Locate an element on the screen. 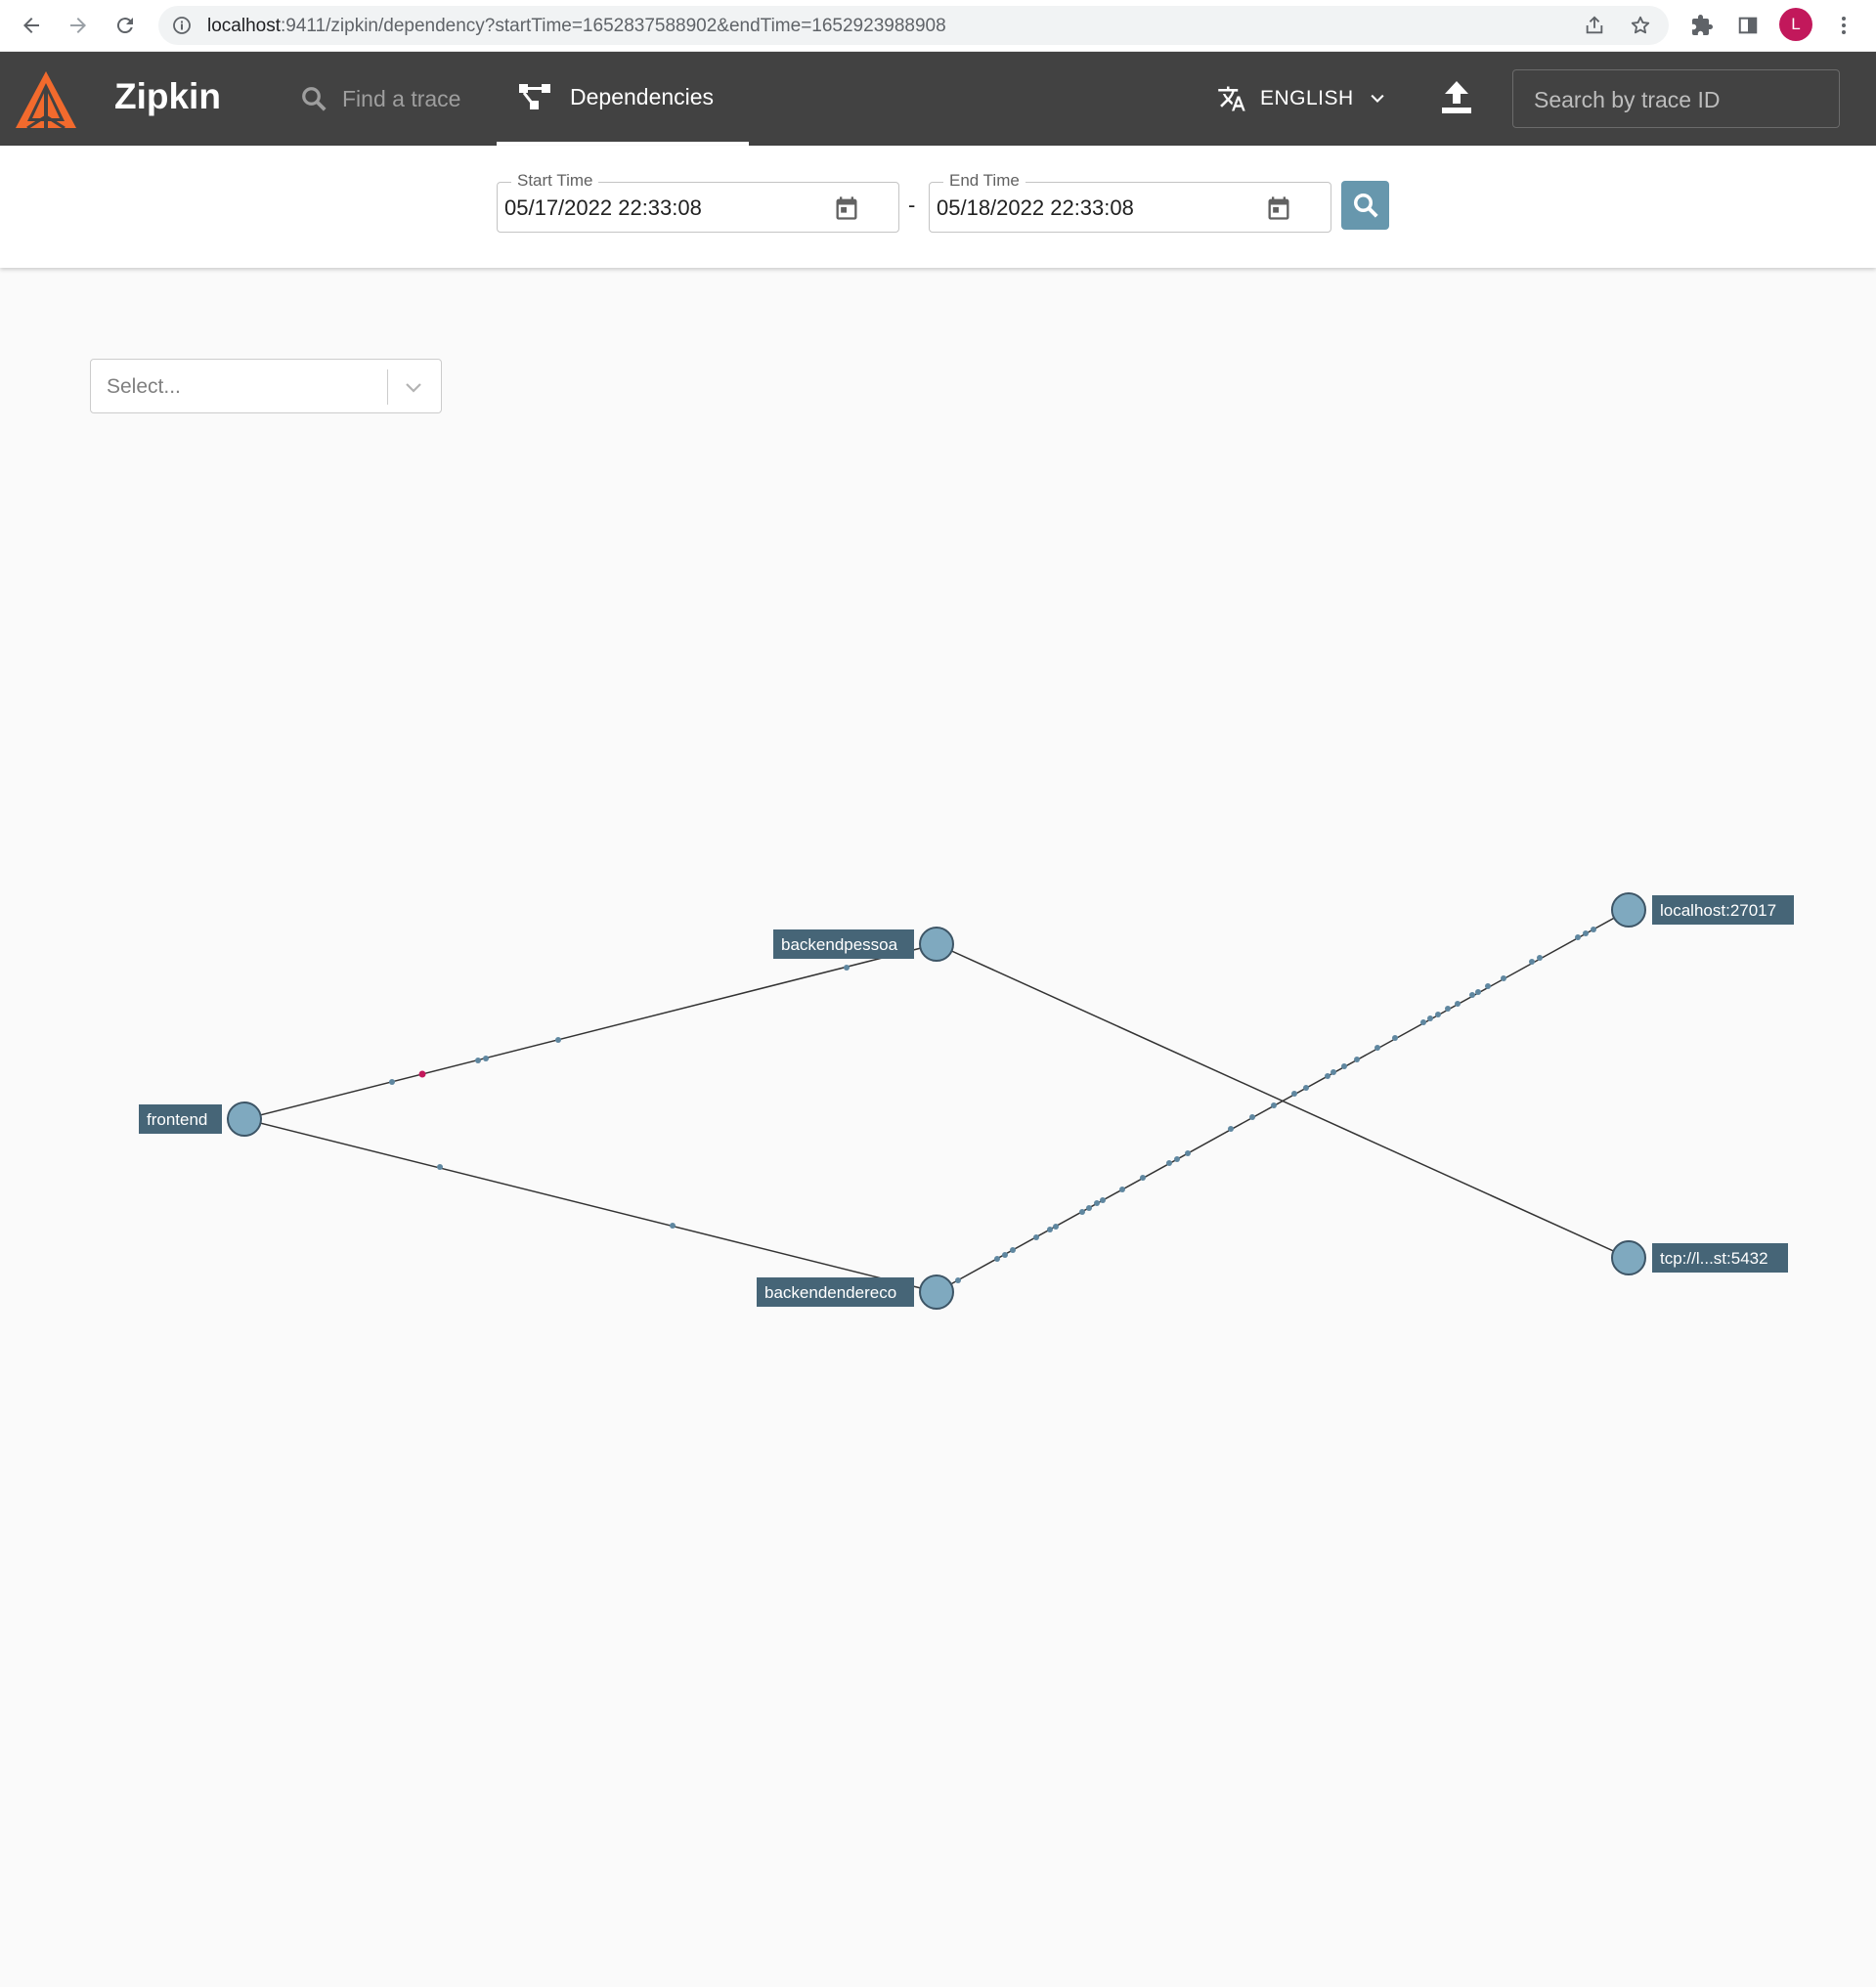 The width and height of the screenshot is (1876, 1987). share-button is located at coordinates (1594, 26).